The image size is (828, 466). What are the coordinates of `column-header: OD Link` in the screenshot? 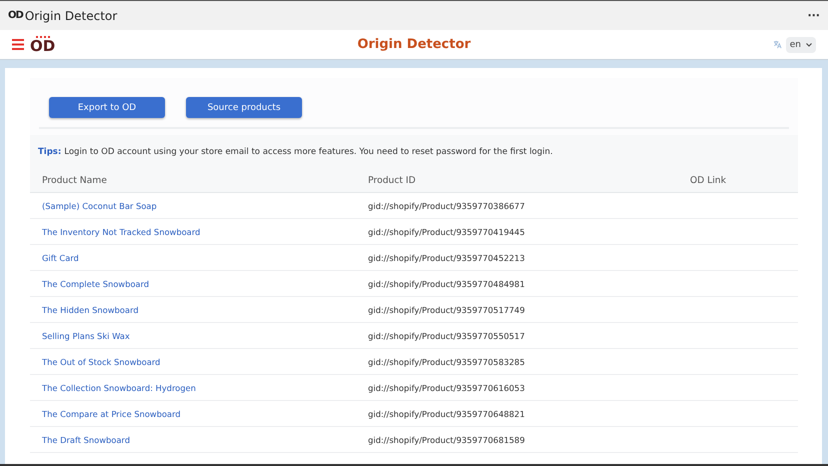 It's located at (738, 180).